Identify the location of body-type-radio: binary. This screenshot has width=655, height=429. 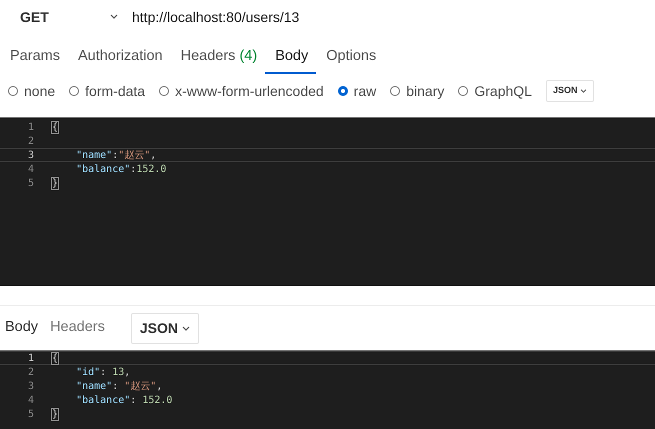
(417, 91).